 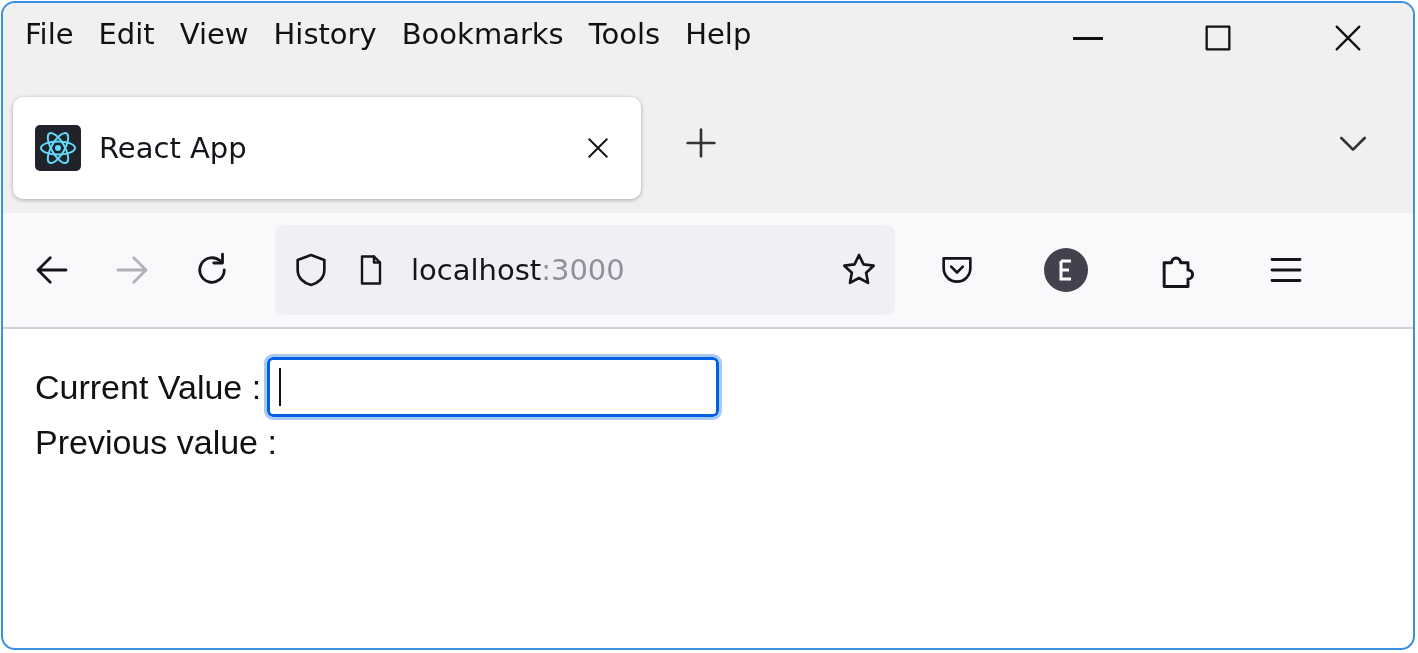 I want to click on menu-item: File, so click(x=53, y=38).